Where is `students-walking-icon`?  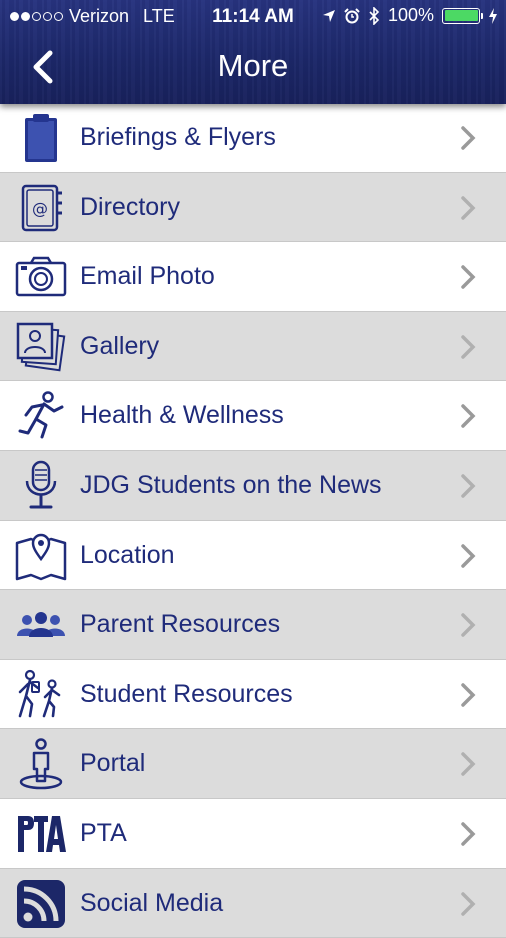 students-walking-icon is located at coordinates (39, 693).